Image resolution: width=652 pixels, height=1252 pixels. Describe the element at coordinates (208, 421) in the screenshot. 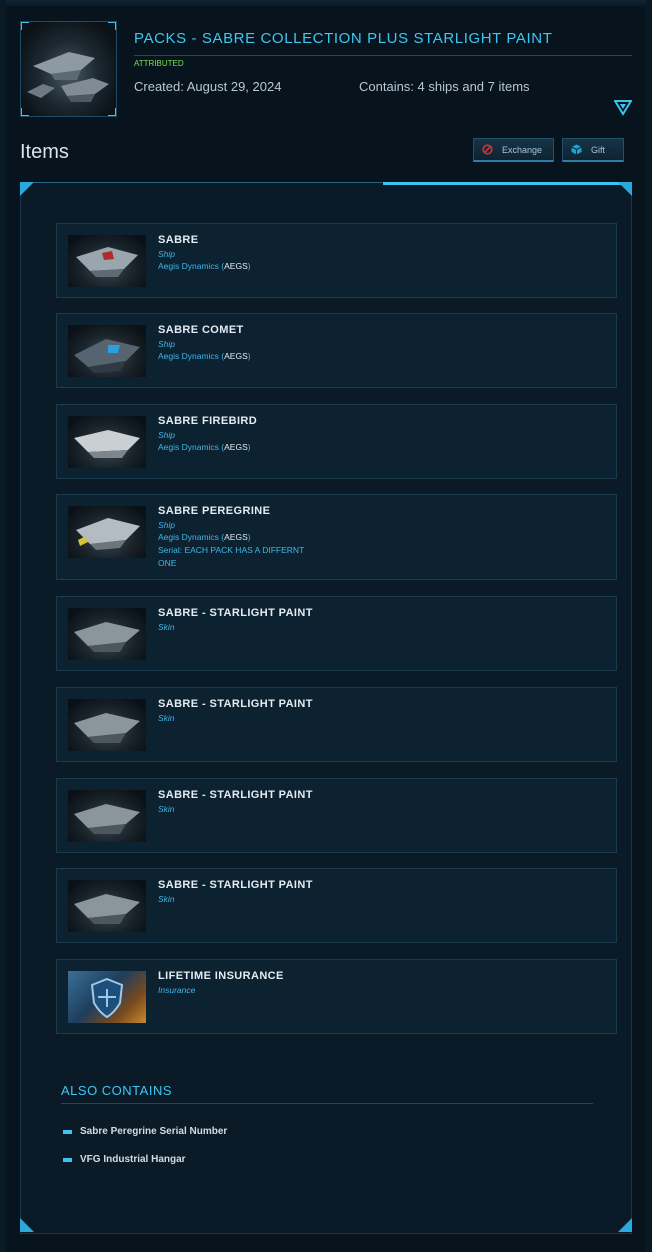

I see `item-name: SABRE FIREBIRD` at that location.